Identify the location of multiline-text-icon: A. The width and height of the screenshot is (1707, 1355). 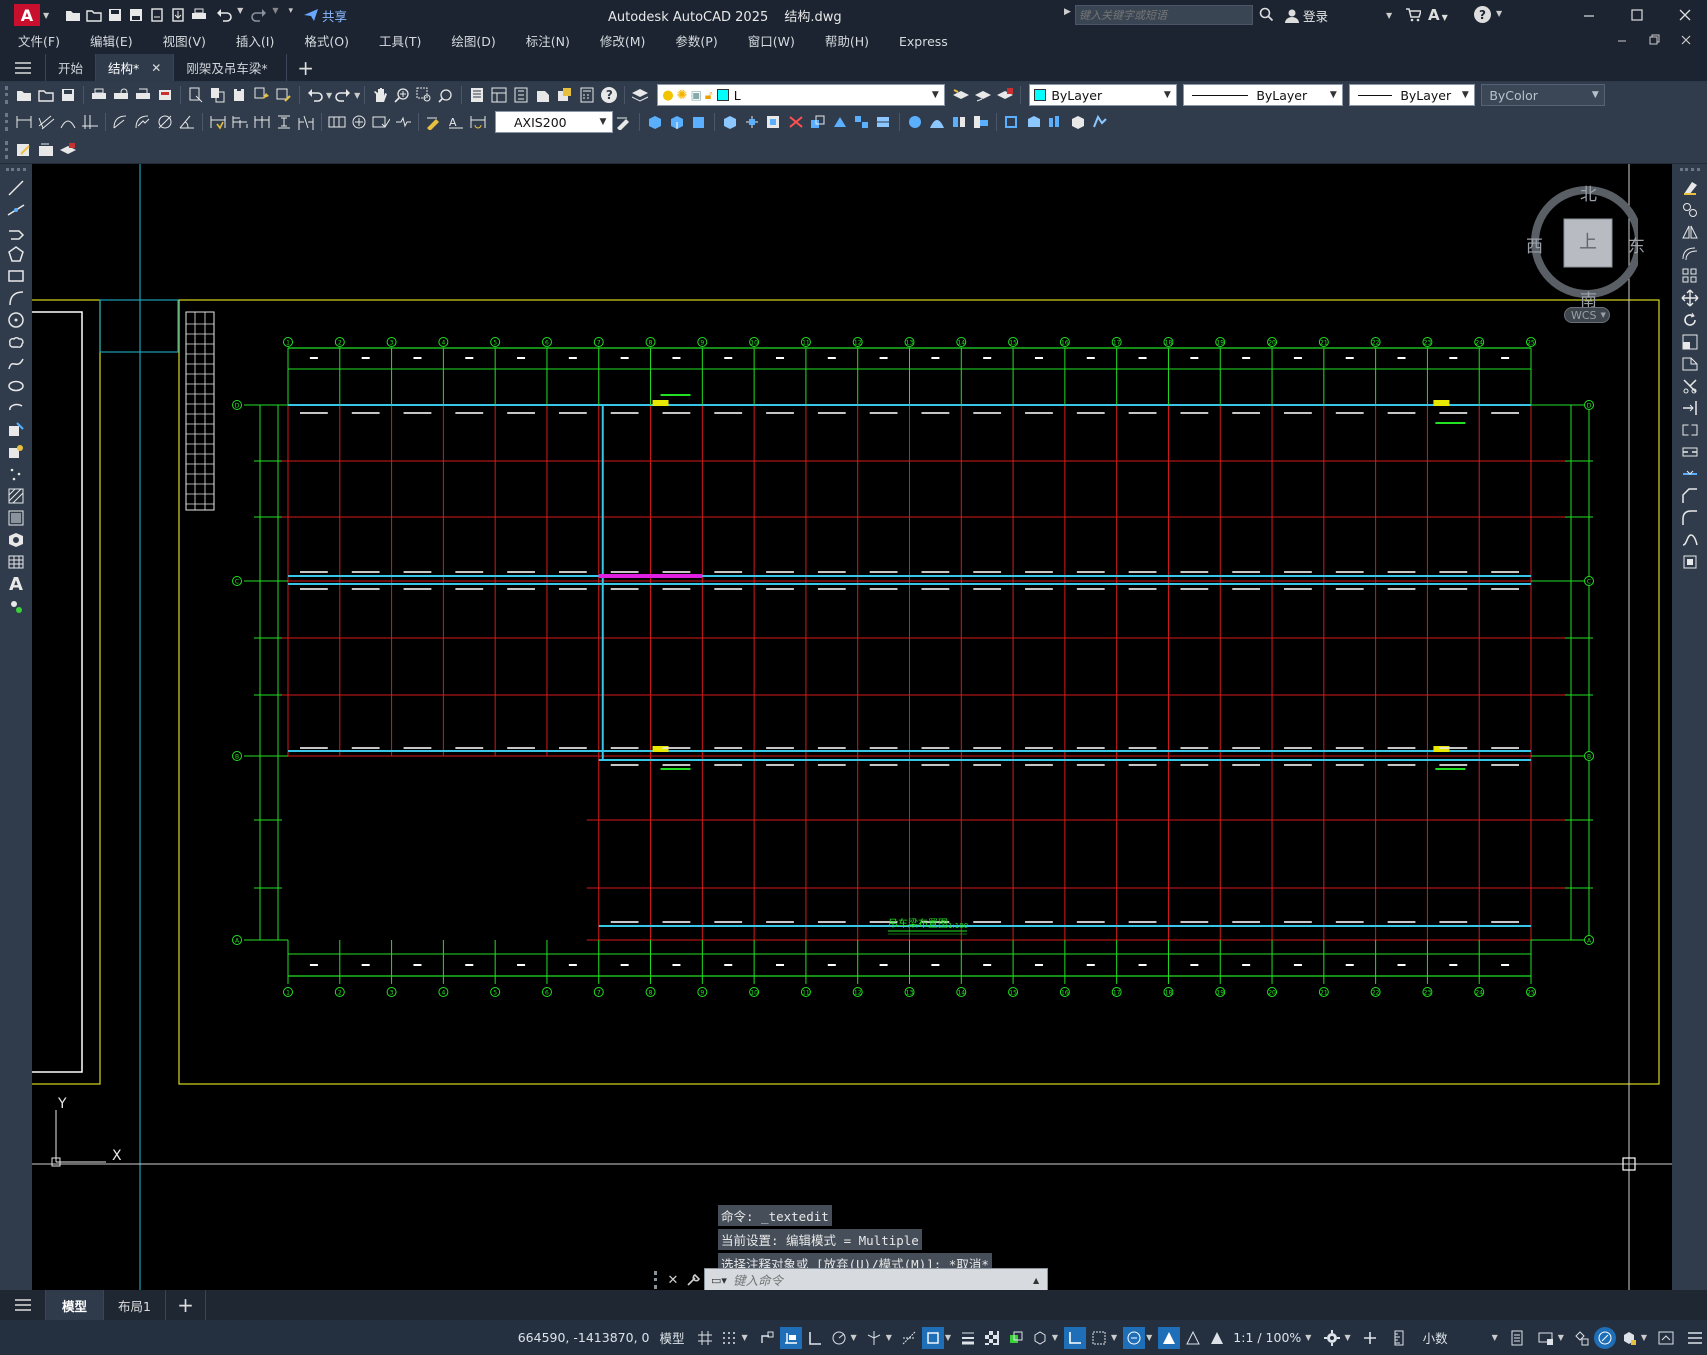
(16, 584).